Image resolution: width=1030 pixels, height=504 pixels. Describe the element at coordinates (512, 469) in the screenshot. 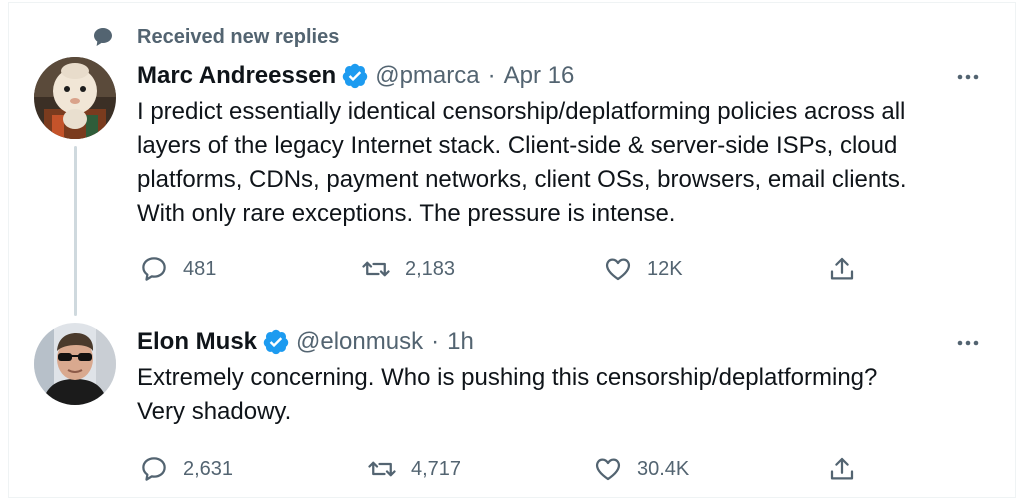

I see `tweet-actions: 2,631 4,717 30.4K` at that location.